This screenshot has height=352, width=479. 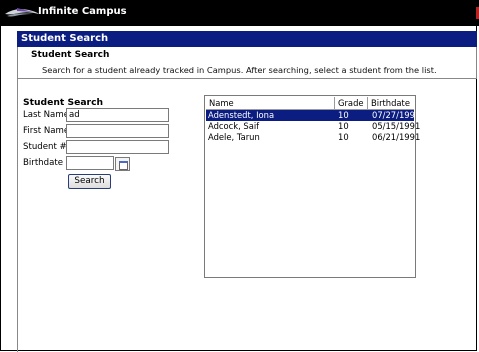 What do you see at coordinates (63, 102) in the screenshot?
I see `form-title: Student Search` at bounding box center [63, 102].